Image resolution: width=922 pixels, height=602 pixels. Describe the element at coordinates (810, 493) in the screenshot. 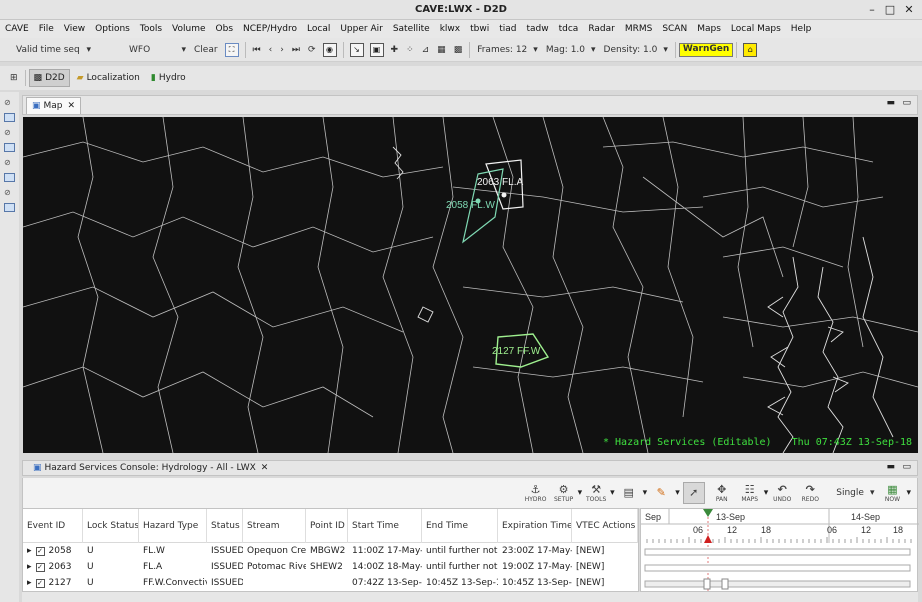

I see `redo-button: ↷ REDO` at that location.